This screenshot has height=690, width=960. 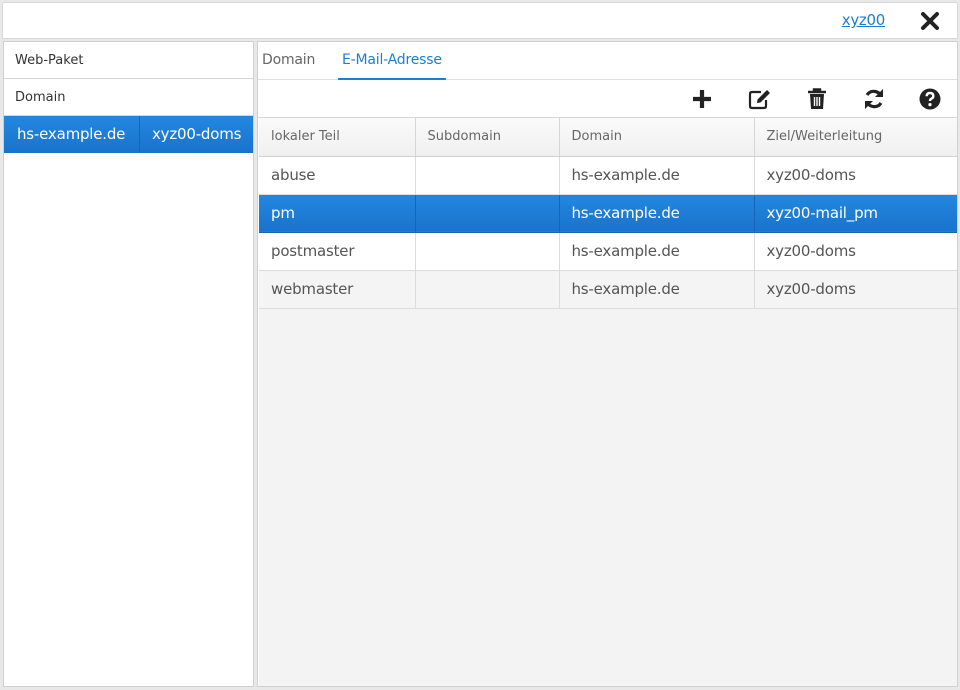 What do you see at coordinates (855, 137) in the screenshot?
I see `column-target: Ziel/Weiterleitung` at bounding box center [855, 137].